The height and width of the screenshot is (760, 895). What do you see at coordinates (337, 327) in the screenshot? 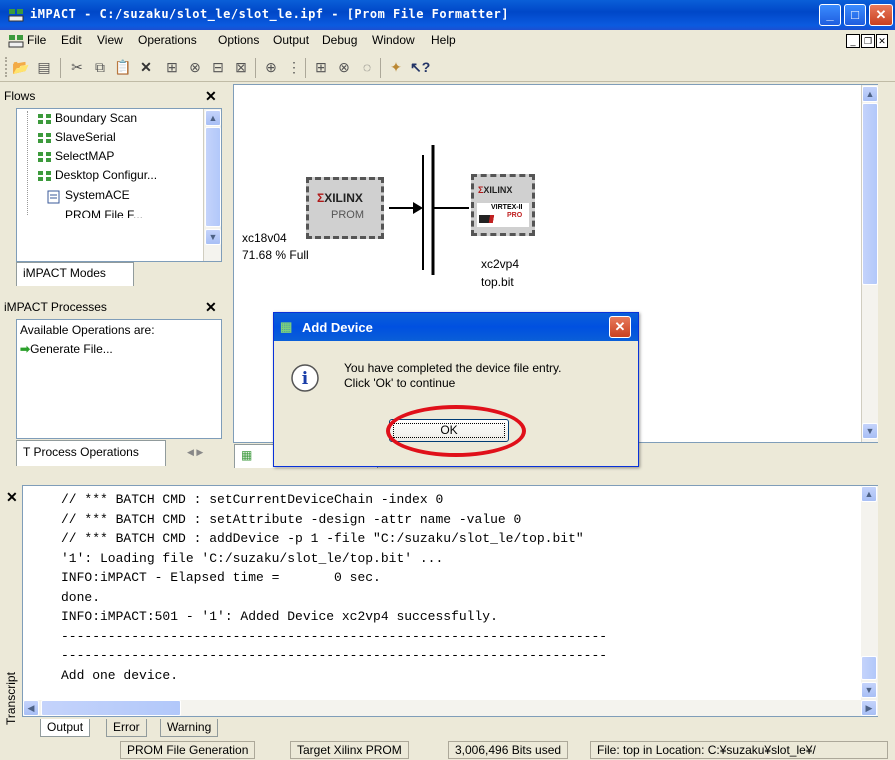
I see `dialog-title: Add Device` at bounding box center [337, 327].